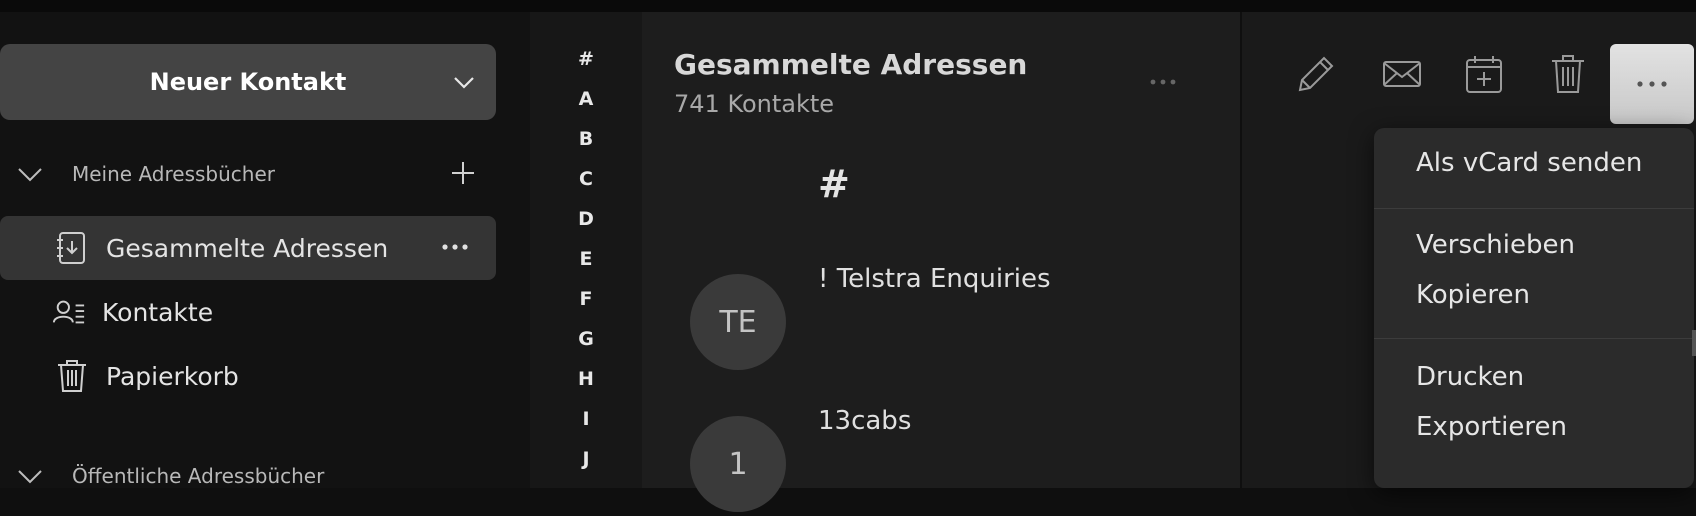  I want to click on avatar: 1, so click(738, 464).